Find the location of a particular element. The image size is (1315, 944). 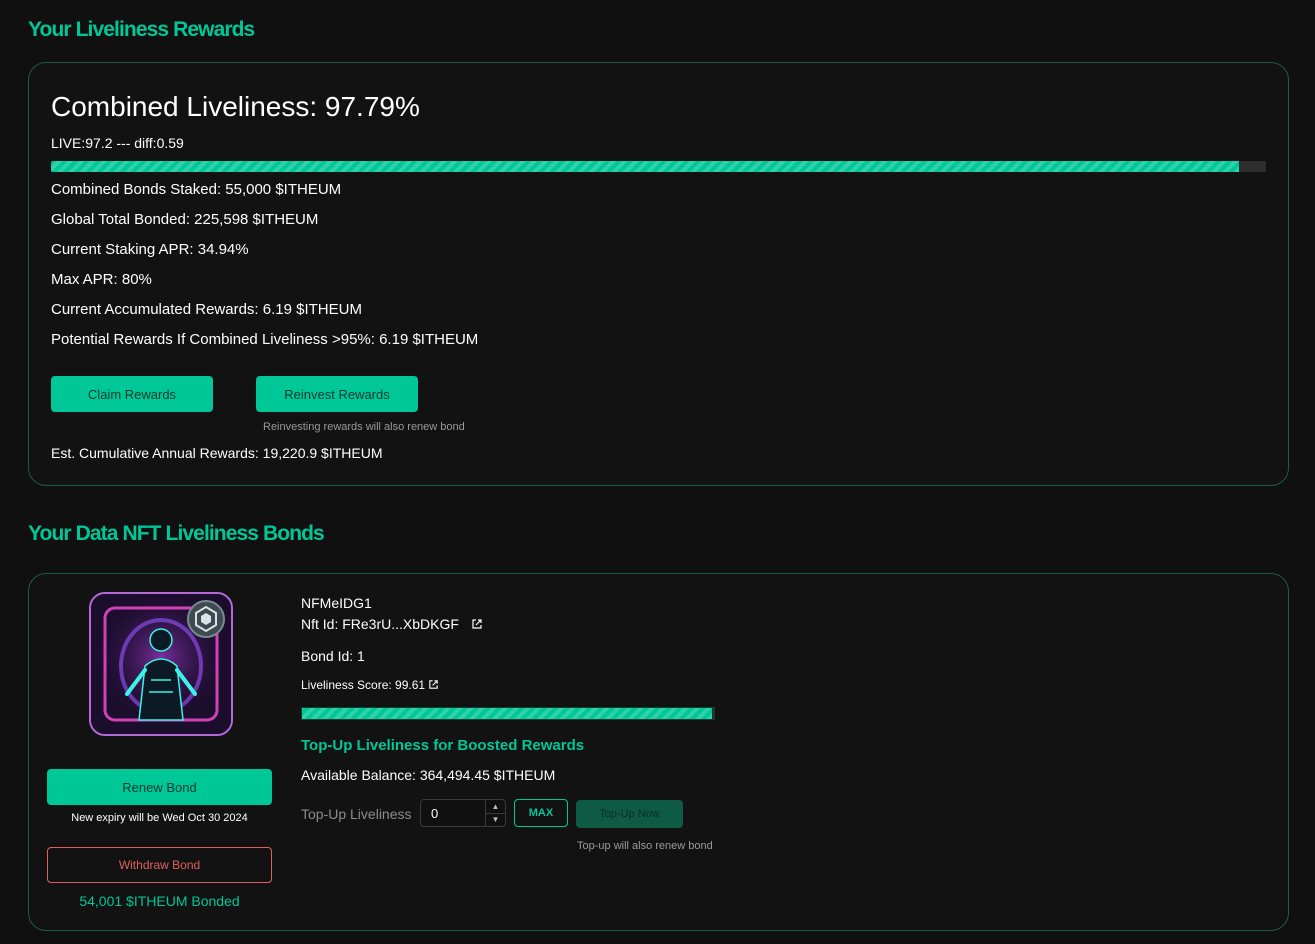

topup-now-button: Top-Up Now is located at coordinates (629, 814).